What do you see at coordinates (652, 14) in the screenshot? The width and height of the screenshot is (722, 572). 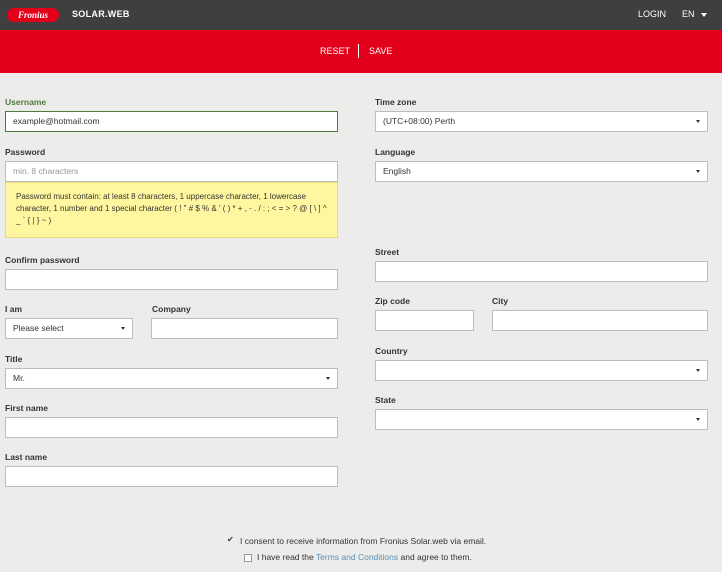 I see `login-link: LOGIN` at bounding box center [652, 14].